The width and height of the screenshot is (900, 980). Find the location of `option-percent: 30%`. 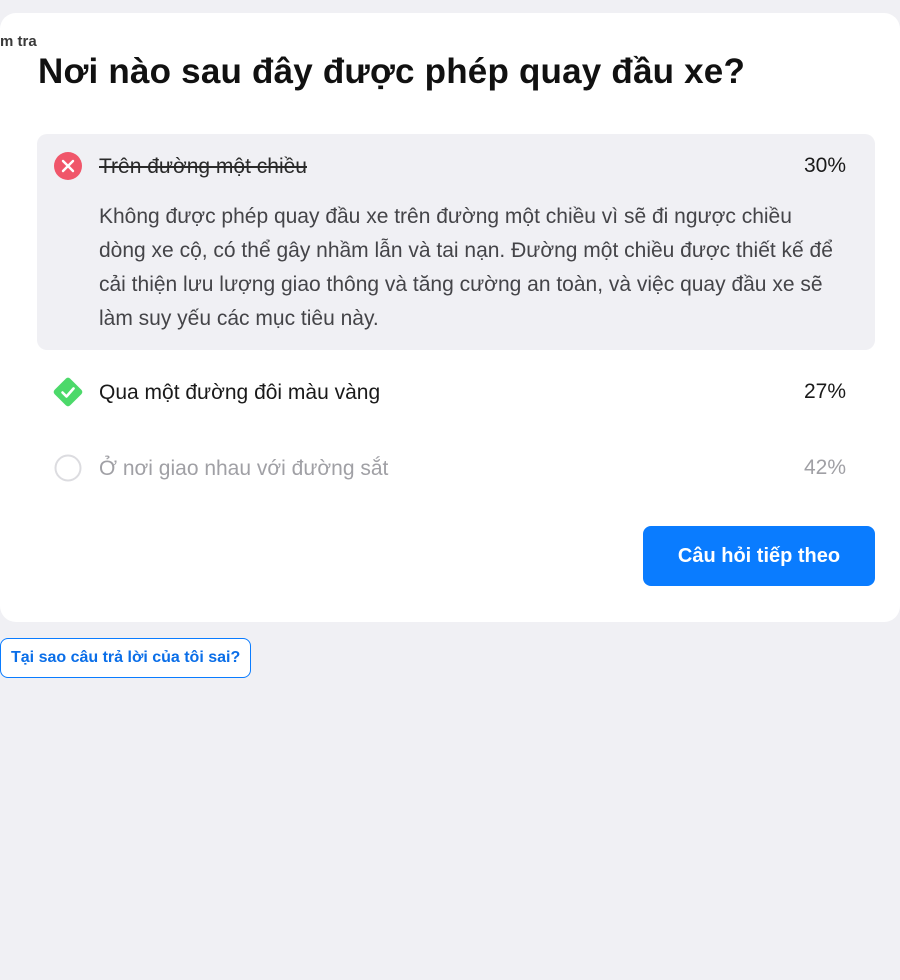

option-percent: 30% is located at coordinates (824, 165).